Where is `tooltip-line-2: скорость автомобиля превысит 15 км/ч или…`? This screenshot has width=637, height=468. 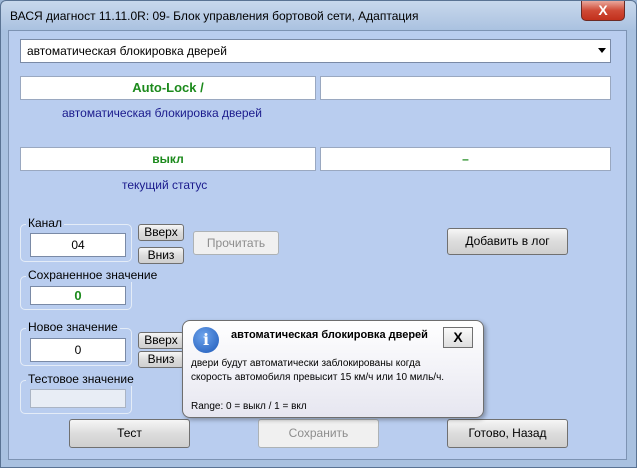
tooltip-line-2: скорость автомобиля превысит 15 км/ч или… is located at coordinates (318, 377).